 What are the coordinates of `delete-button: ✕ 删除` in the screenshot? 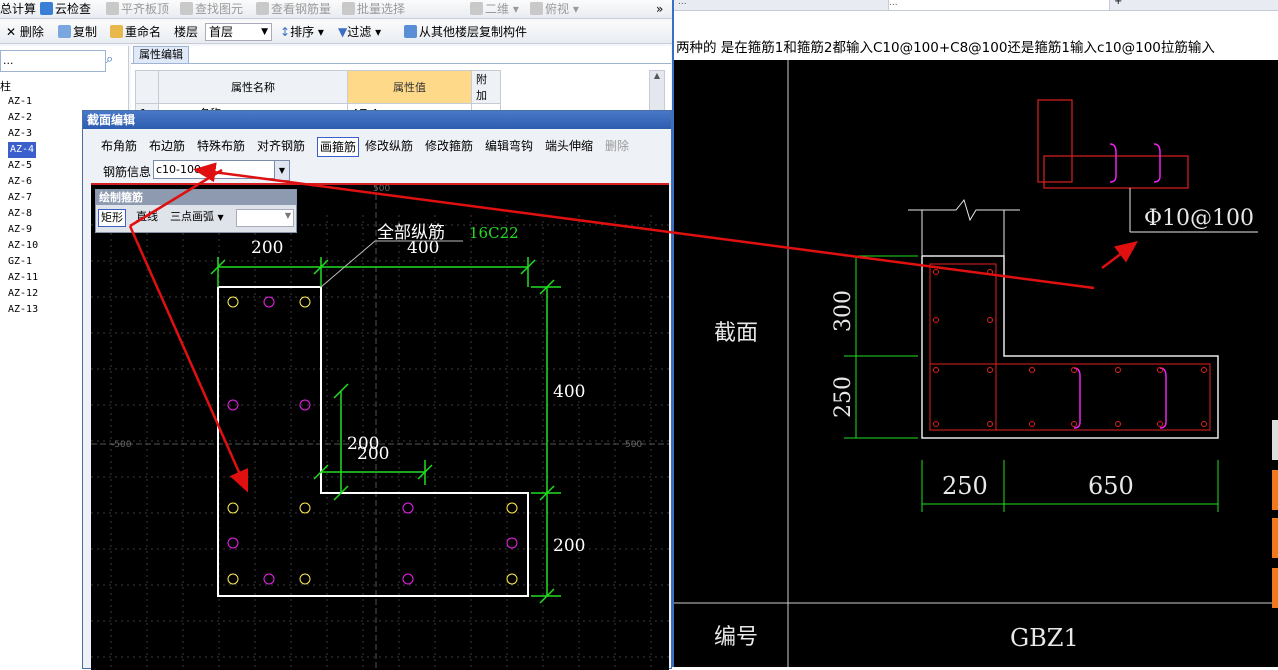 It's located at (25, 32).